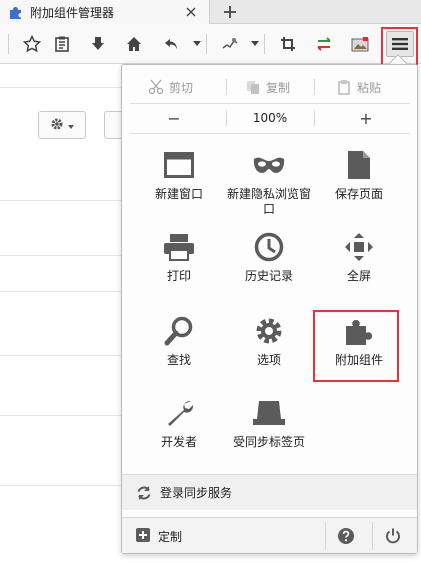 Image resolution: width=421 pixels, height=563 pixels. What do you see at coordinates (156, 87) in the screenshot?
I see `scissors-icon` at bounding box center [156, 87].